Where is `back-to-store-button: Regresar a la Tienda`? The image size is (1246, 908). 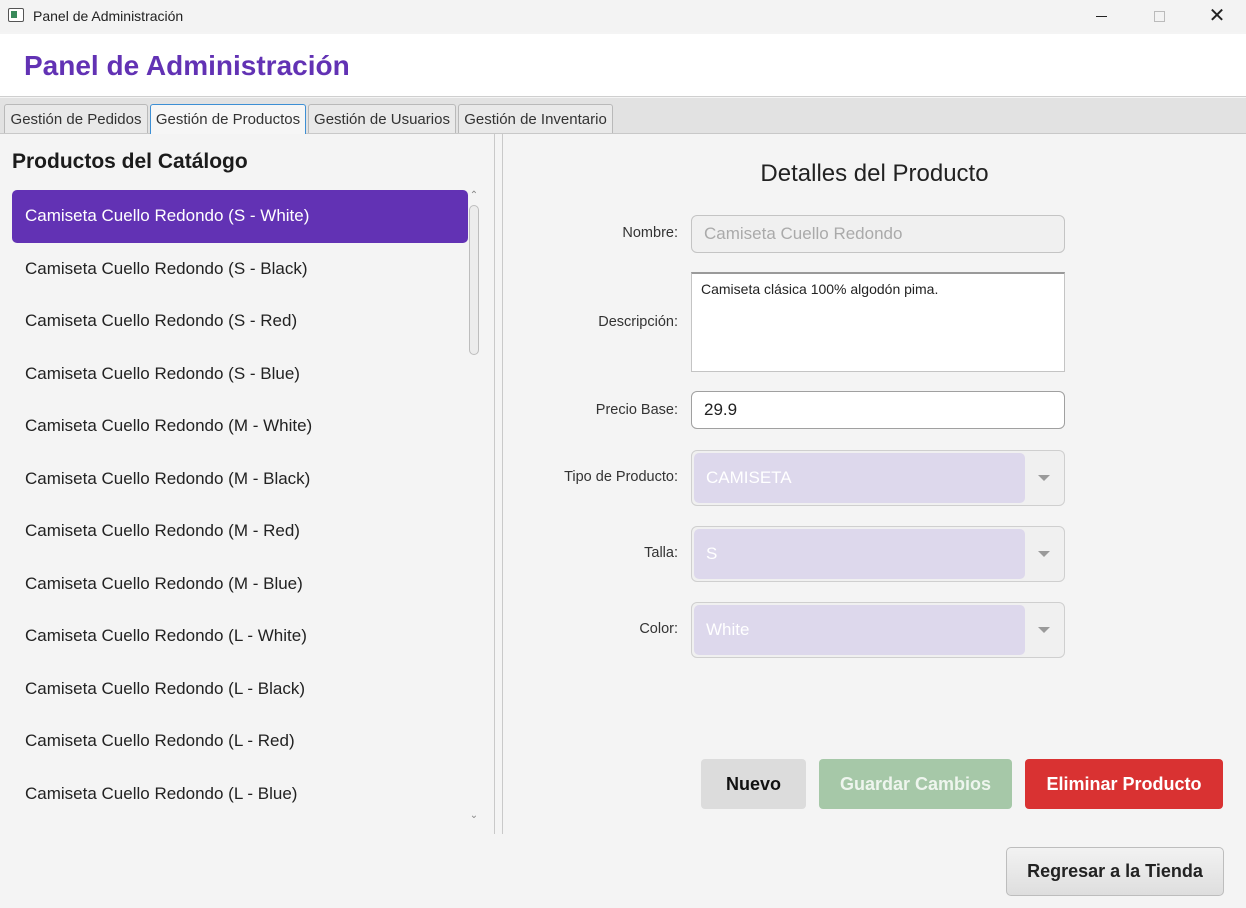
back-to-store-button: Regresar a la Tienda is located at coordinates (1115, 871).